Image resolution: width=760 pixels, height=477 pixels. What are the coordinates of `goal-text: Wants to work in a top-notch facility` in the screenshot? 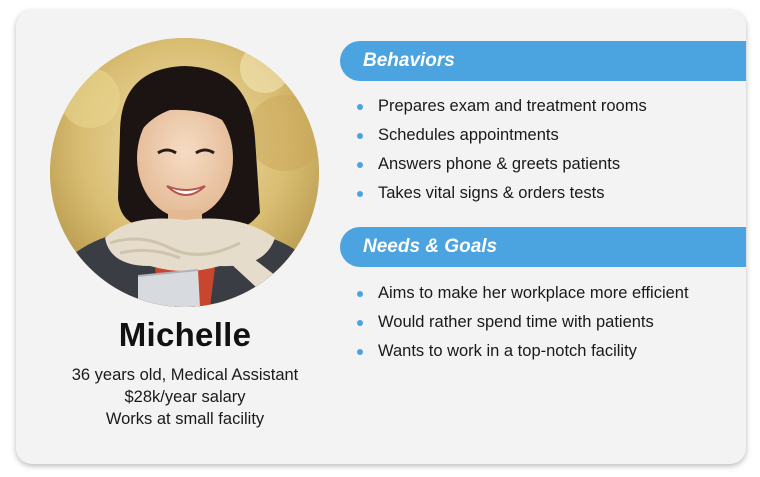 It's located at (507, 351).